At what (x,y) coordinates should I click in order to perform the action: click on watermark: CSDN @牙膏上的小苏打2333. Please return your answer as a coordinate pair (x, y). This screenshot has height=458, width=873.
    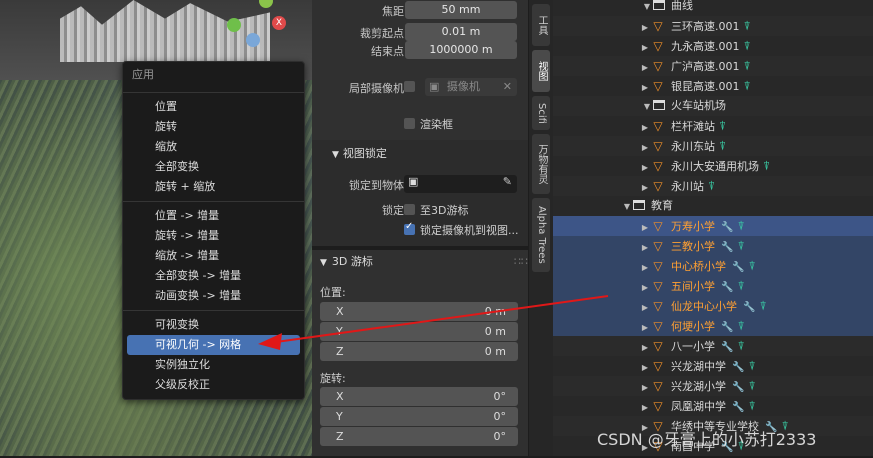
    Looking at the image, I should click on (707, 439).